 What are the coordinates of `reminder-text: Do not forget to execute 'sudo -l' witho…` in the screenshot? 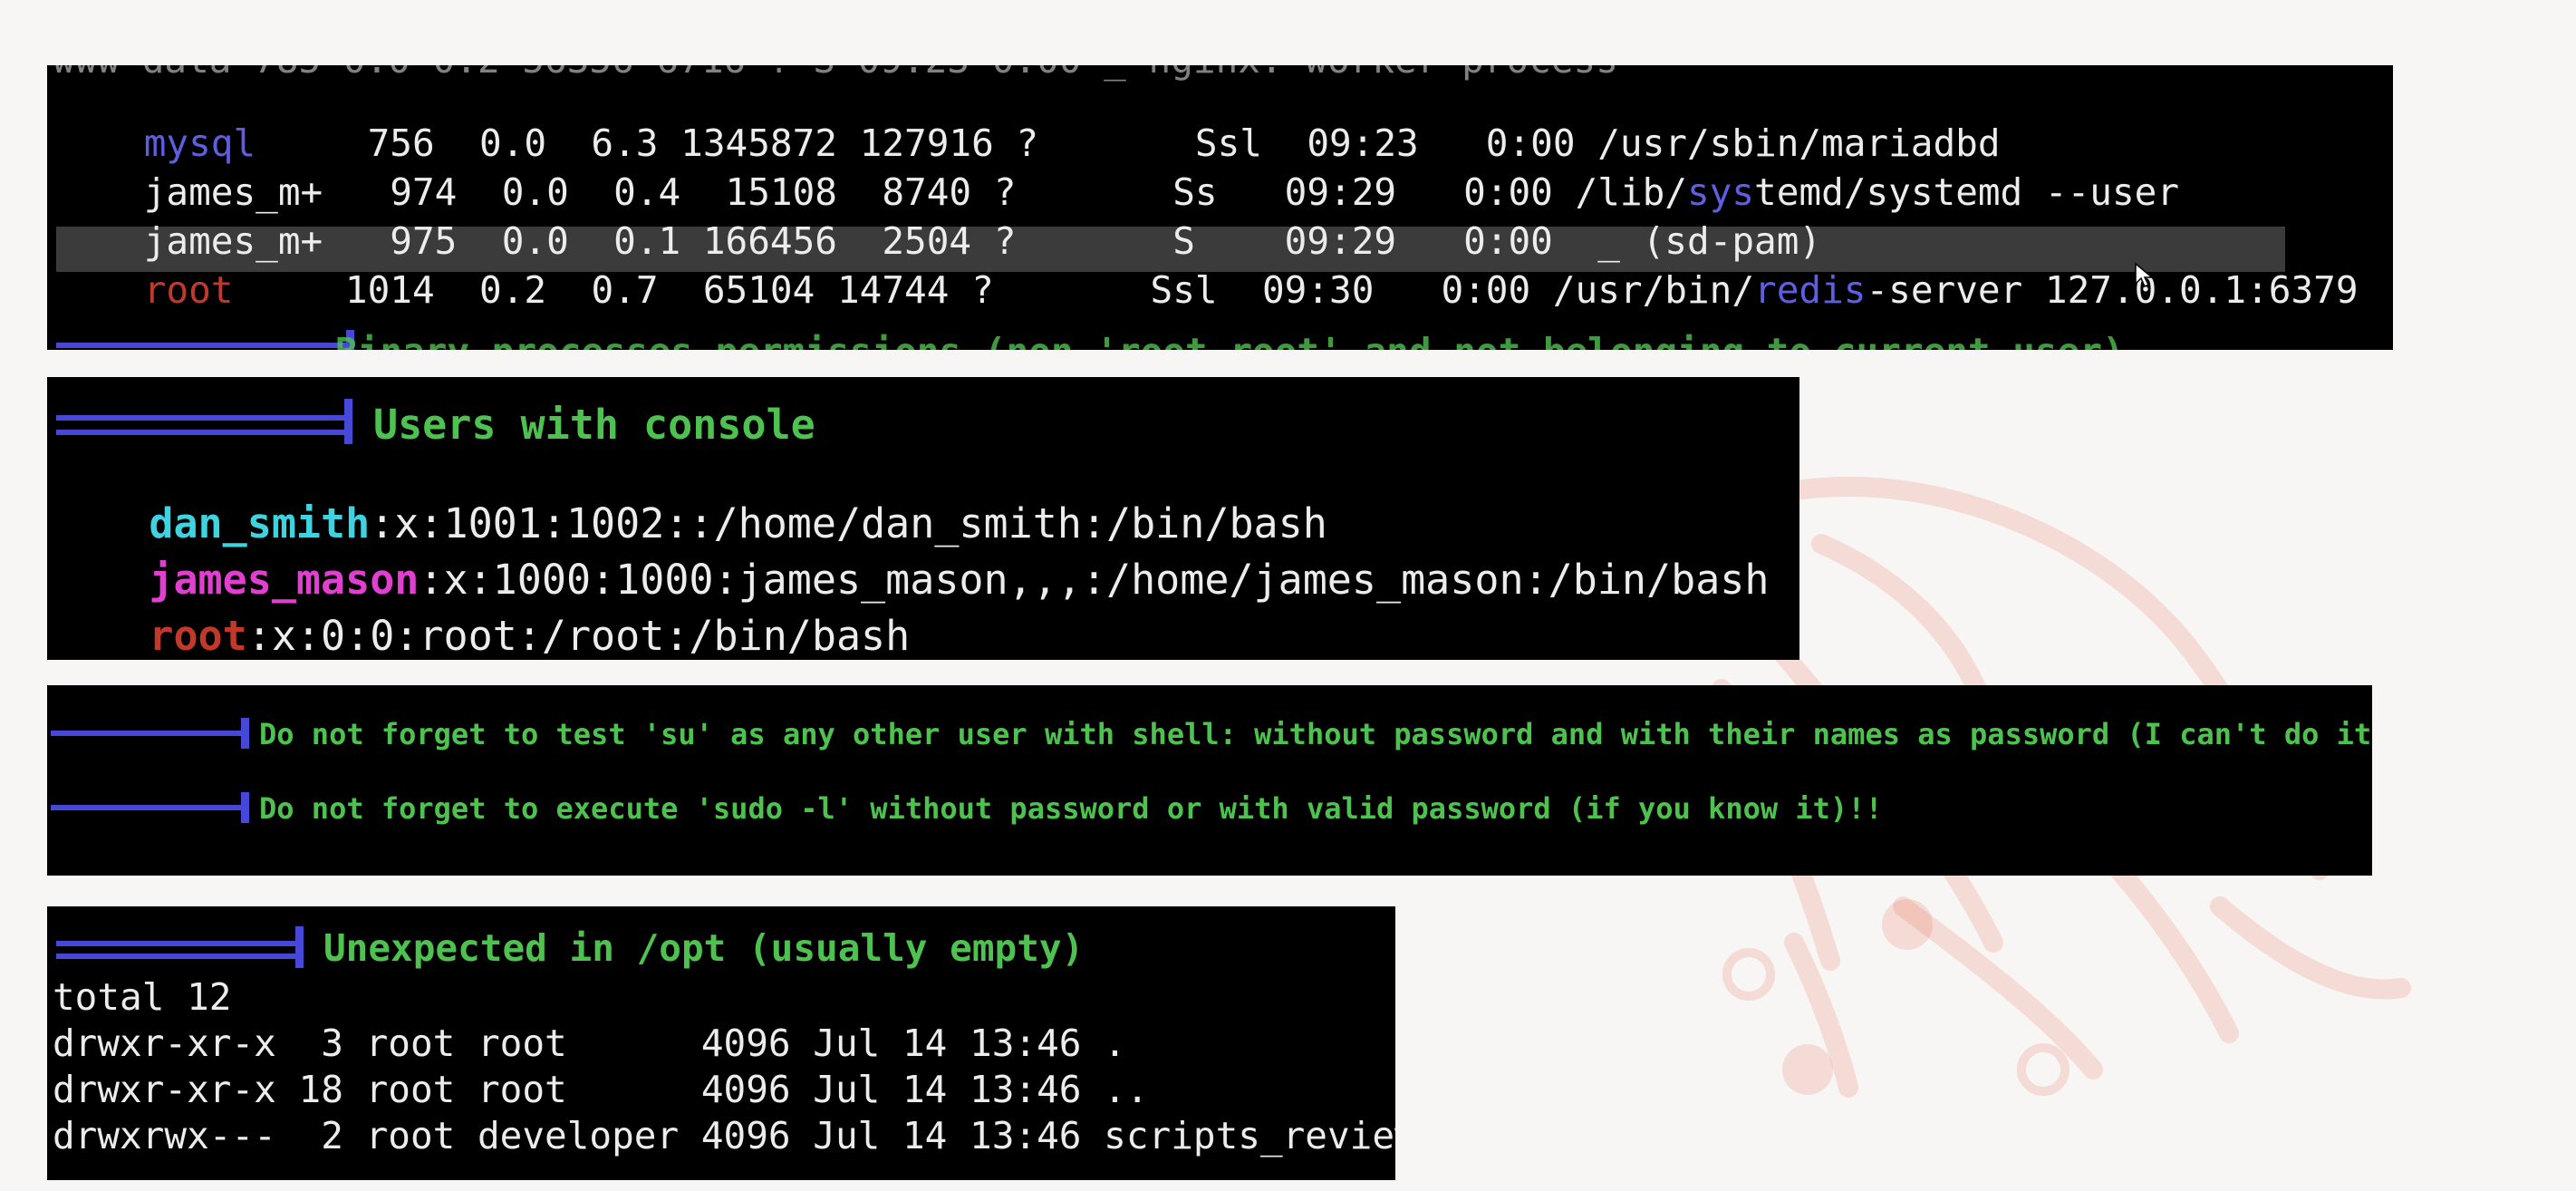 It's located at (1071, 808).